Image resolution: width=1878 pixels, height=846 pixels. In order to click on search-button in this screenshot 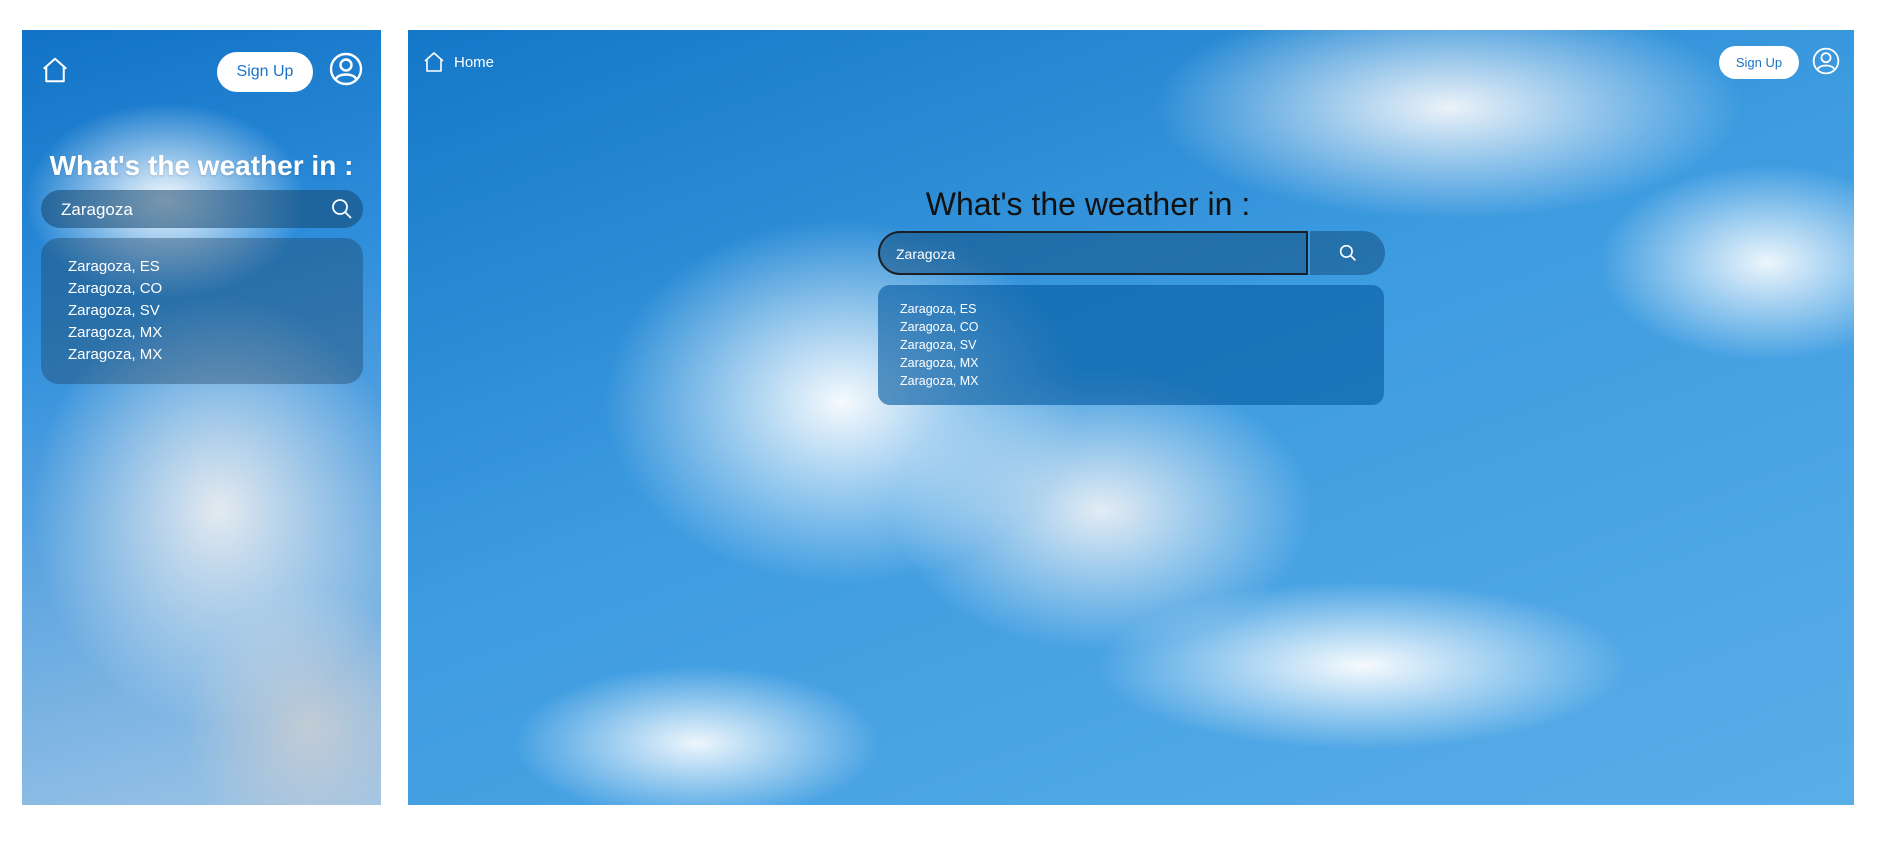, I will do `click(1347, 253)`.